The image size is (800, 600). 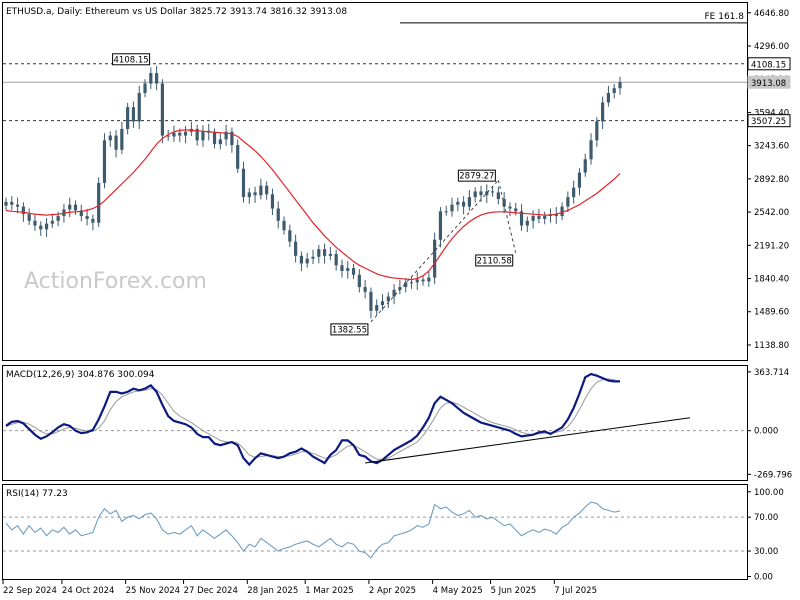 What do you see at coordinates (272, 591) in the screenshot?
I see `date-tick-label: 28 Jan 2025` at bounding box center [272, 591].